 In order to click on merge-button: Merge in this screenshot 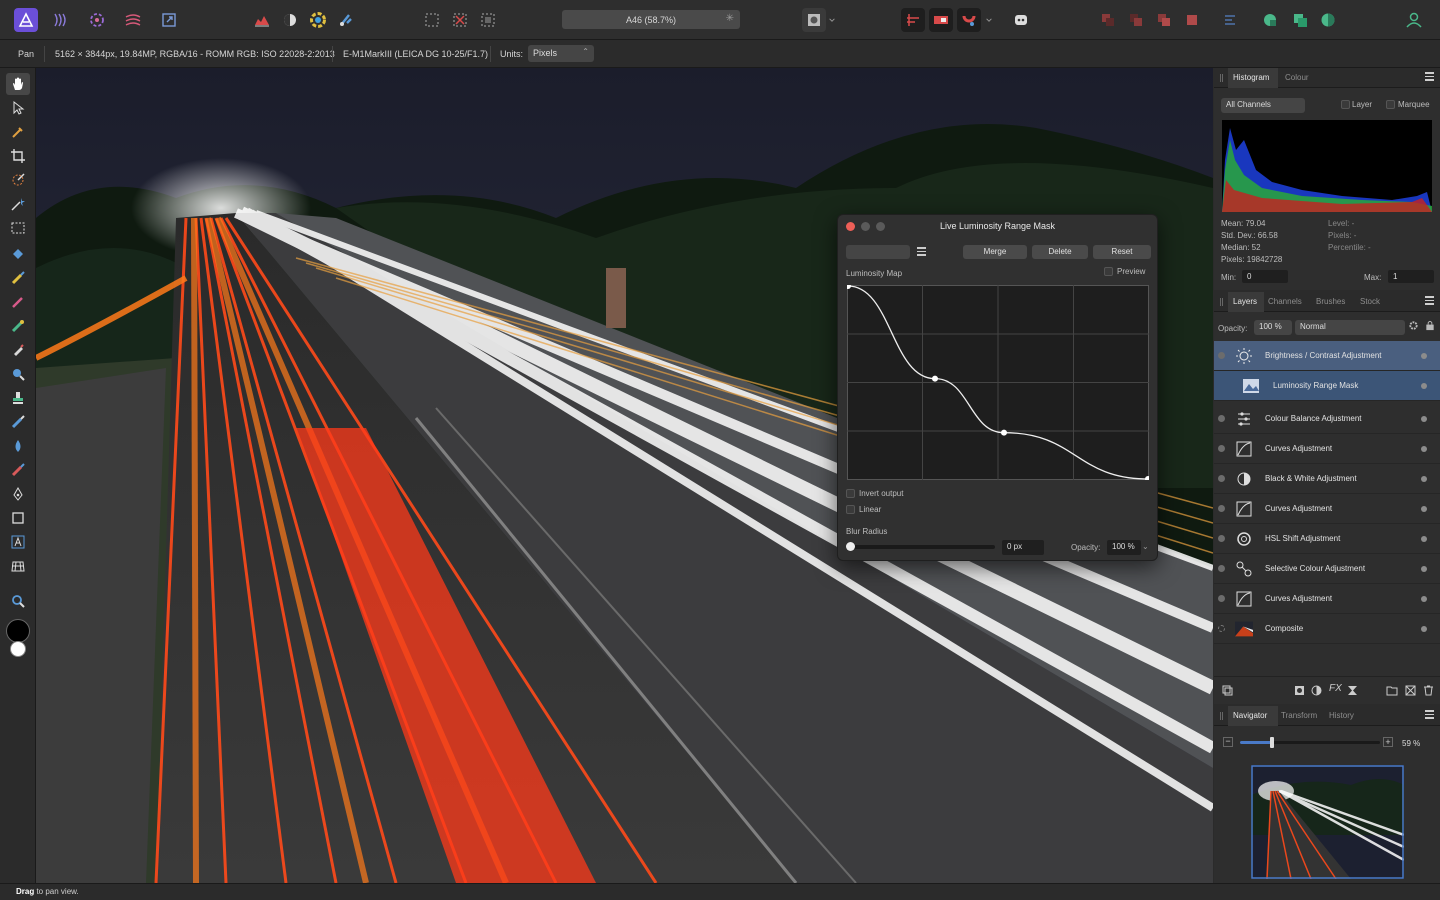, I will do `click(995, 252)`.